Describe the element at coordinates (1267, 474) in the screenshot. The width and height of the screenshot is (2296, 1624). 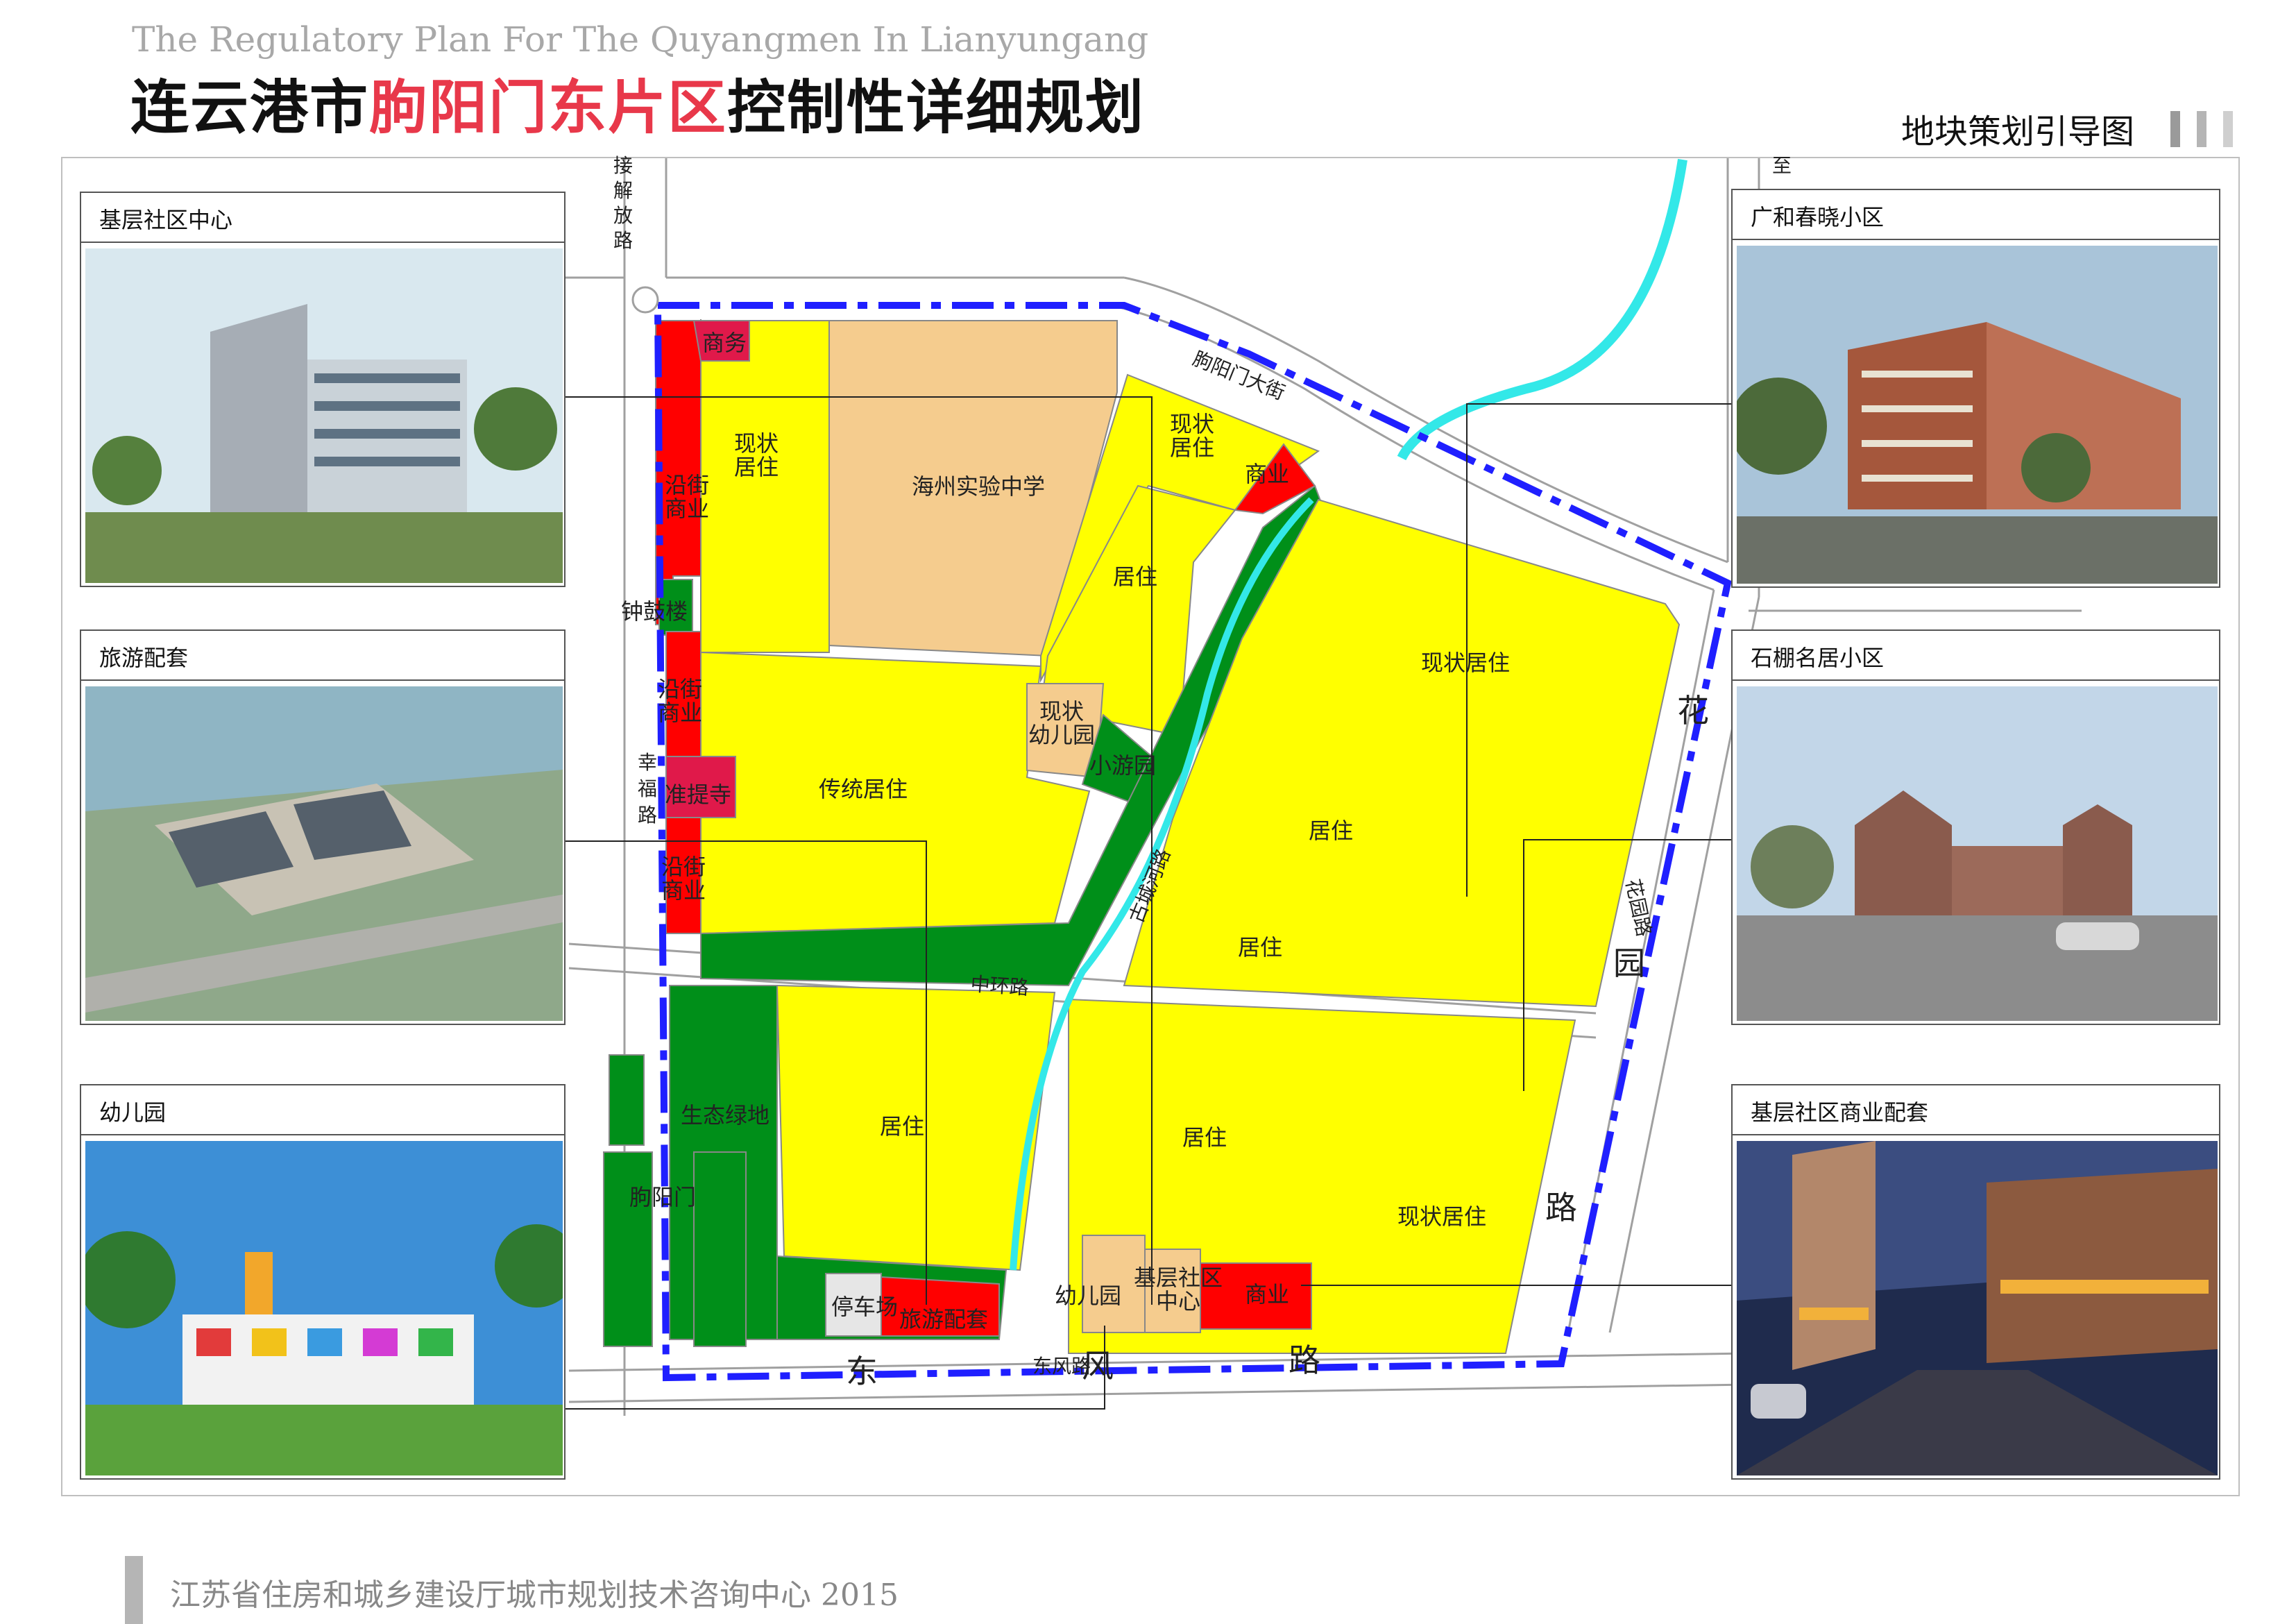
I see `label-commercial-ne: 商业` at that location.